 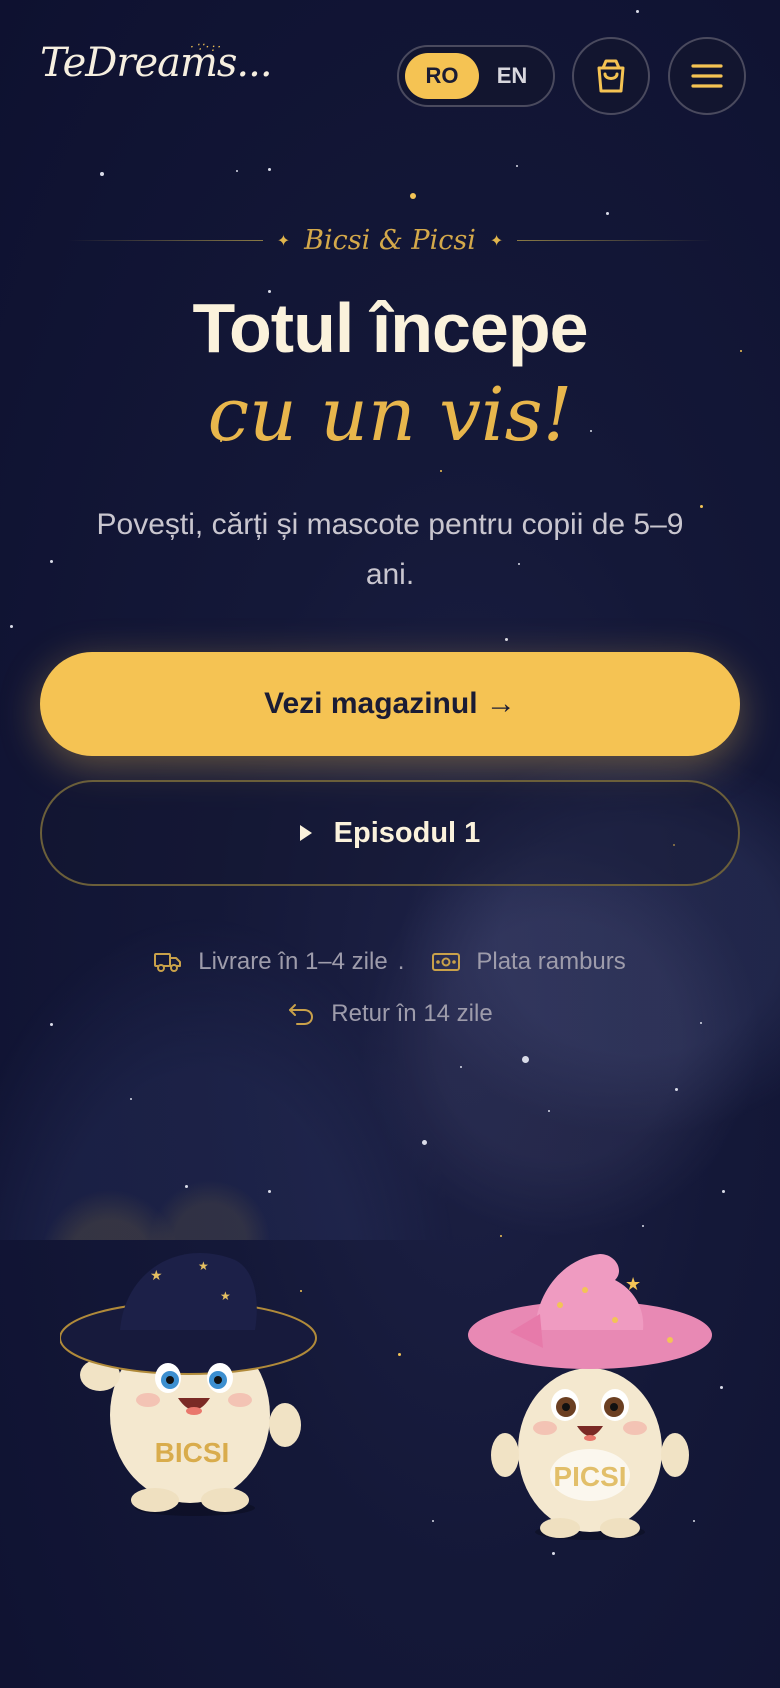 What do you see at coordinates (192, 1452) in the screenshot?
I see `mascot-name-bicsi: BICSI` at bounding box center [192, 1452].